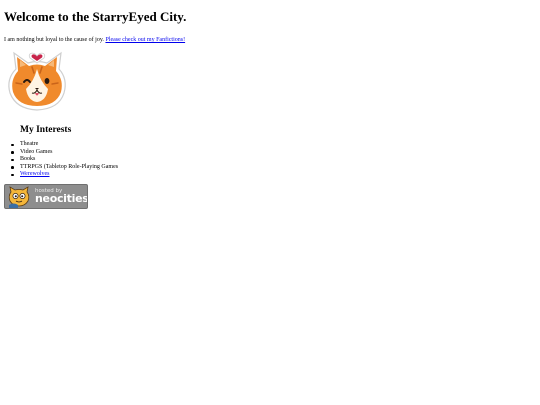  What do you see at coordinates (272, 152) in the screenshot?
I see `list-item: Video Games` at bounding box center [272, 152].